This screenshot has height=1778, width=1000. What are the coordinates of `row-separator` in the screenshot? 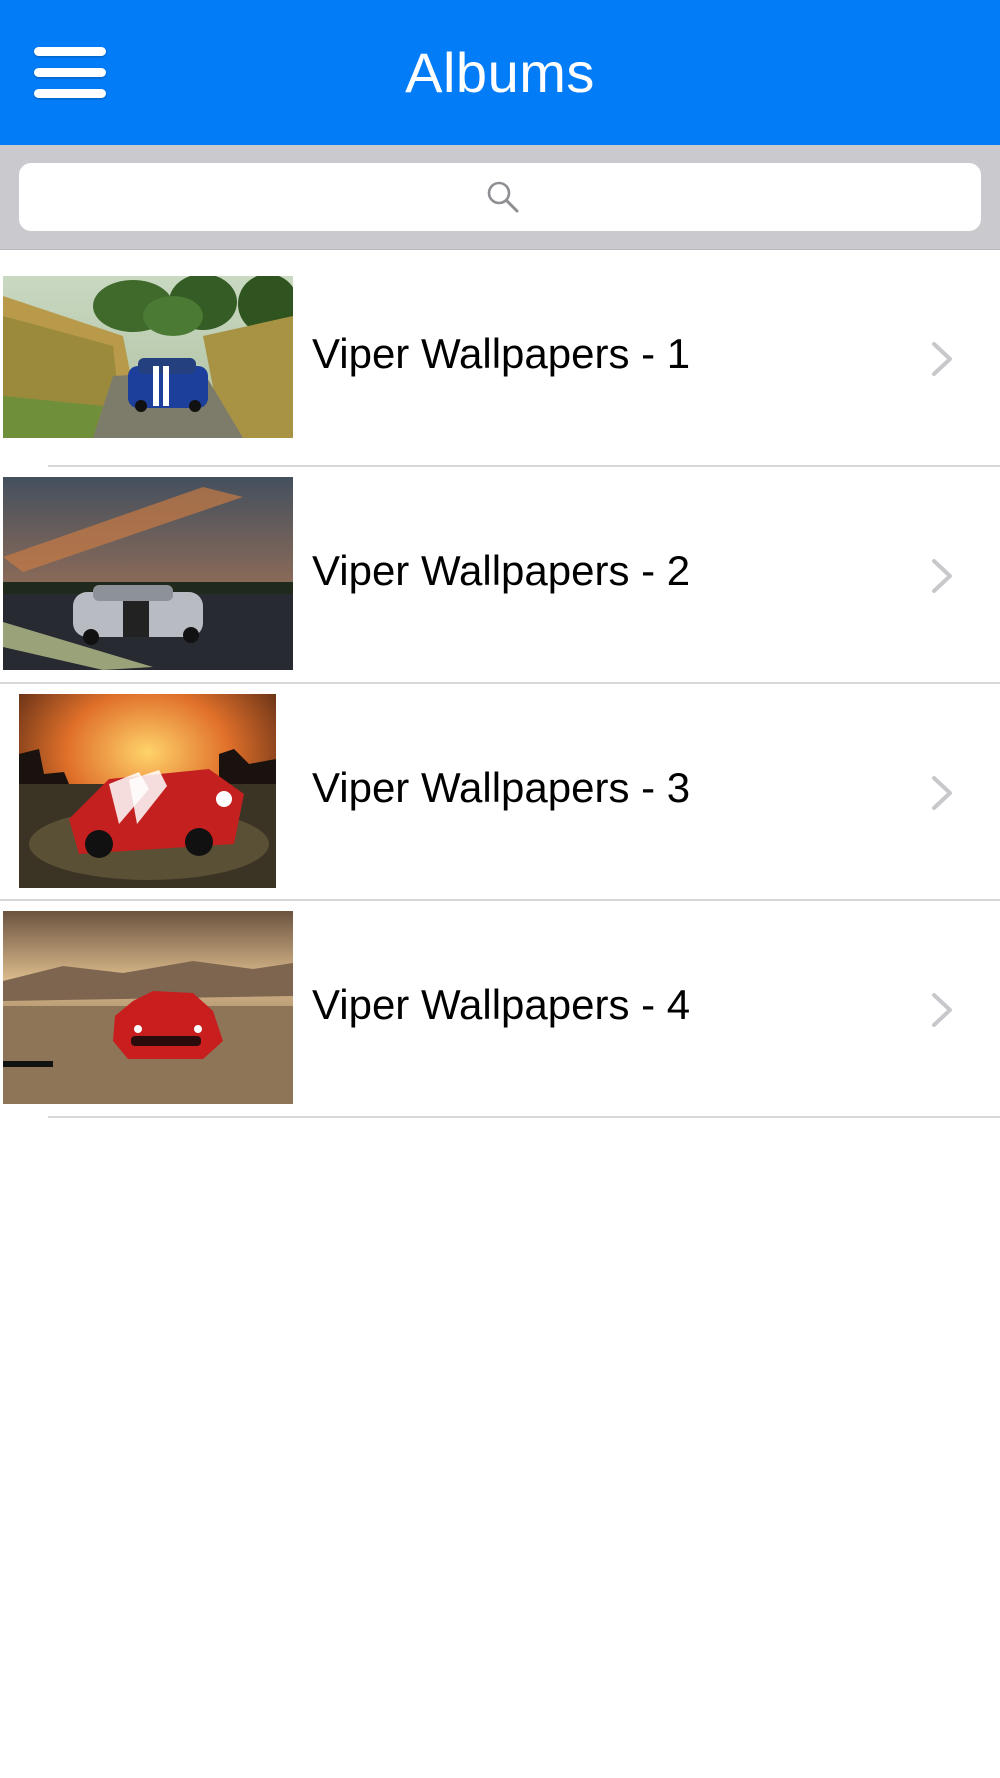 It's located at (524, 1117).